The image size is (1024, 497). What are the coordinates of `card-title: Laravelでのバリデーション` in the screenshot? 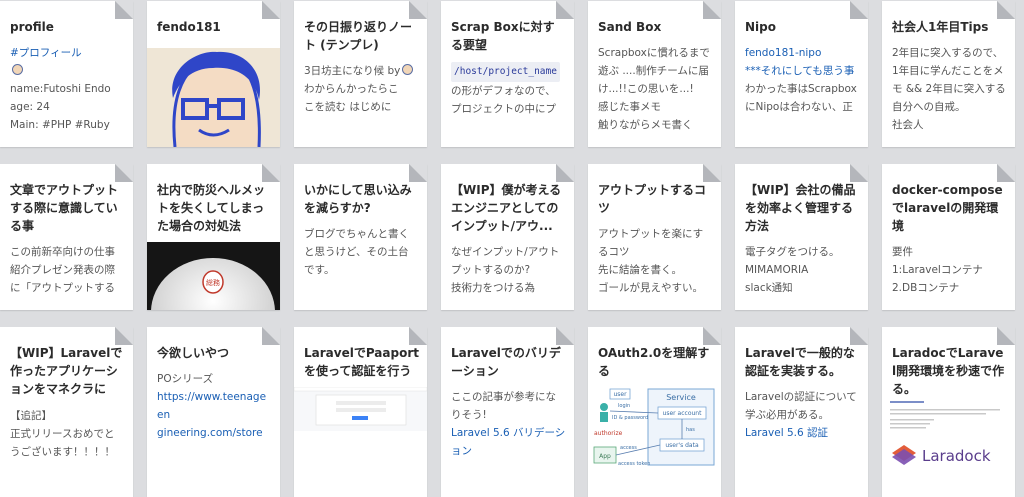 It's located at (506, 362).